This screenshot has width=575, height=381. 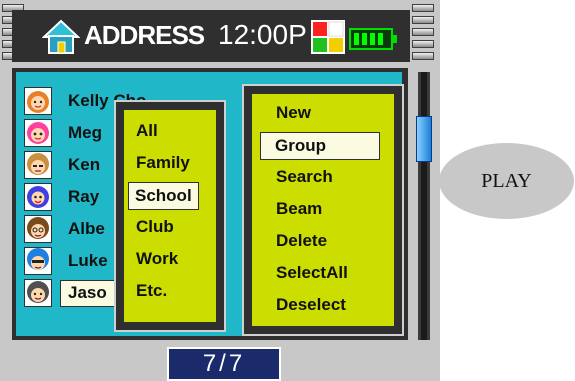 What do you see at coordinates (87, 292) in the screenshot?
I see `contact-name: Jaso` at bounding box center [87, 292].